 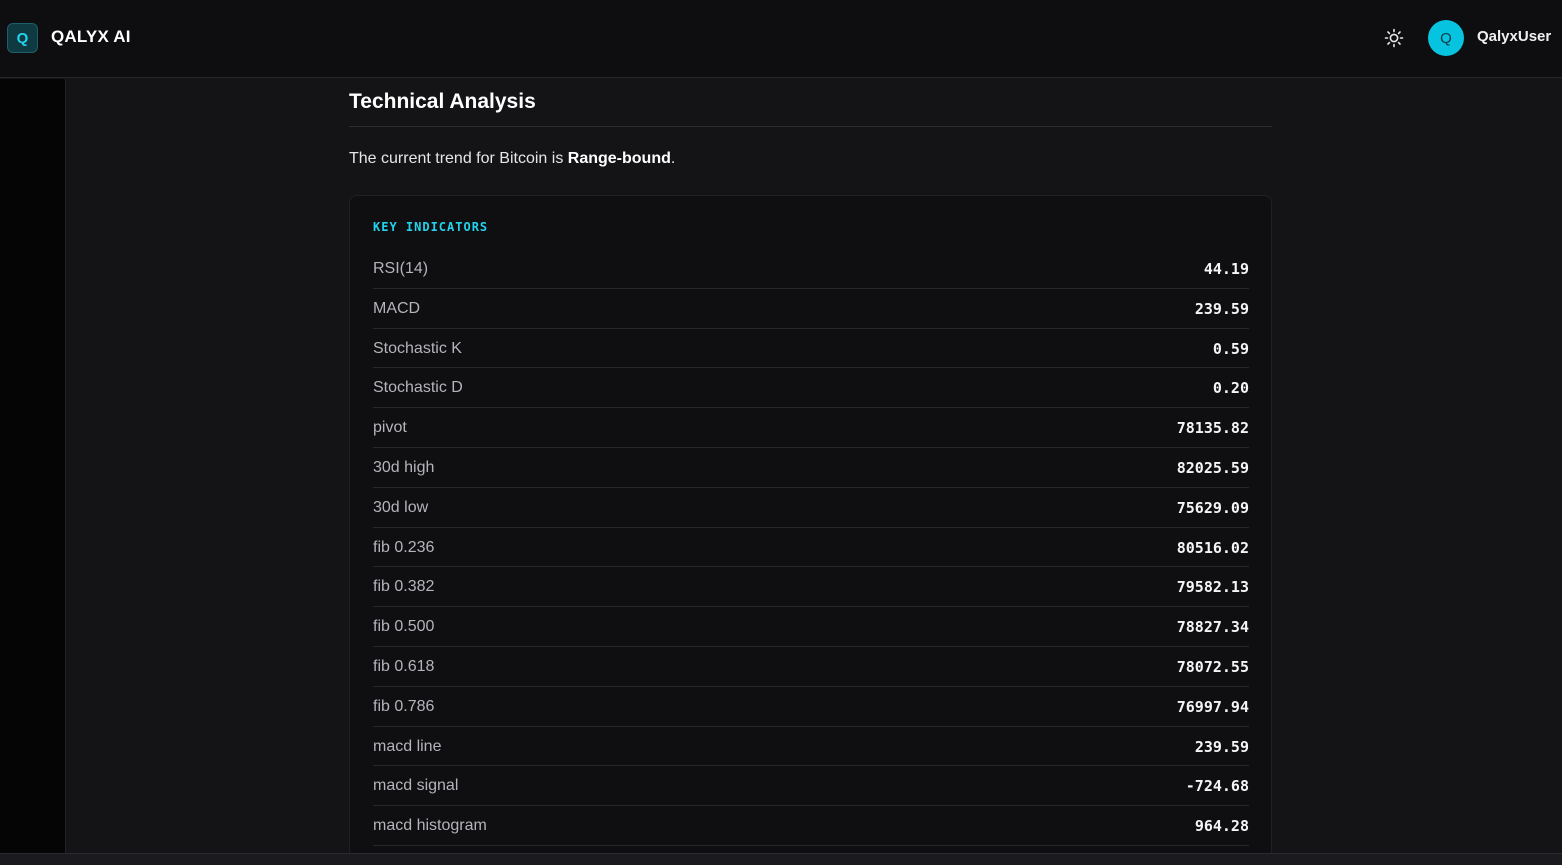 What do you see at coordinates (1212, 706) in the screenshot?
I see `indicator-value: 76997.94` at bounding box center [1212, 706].